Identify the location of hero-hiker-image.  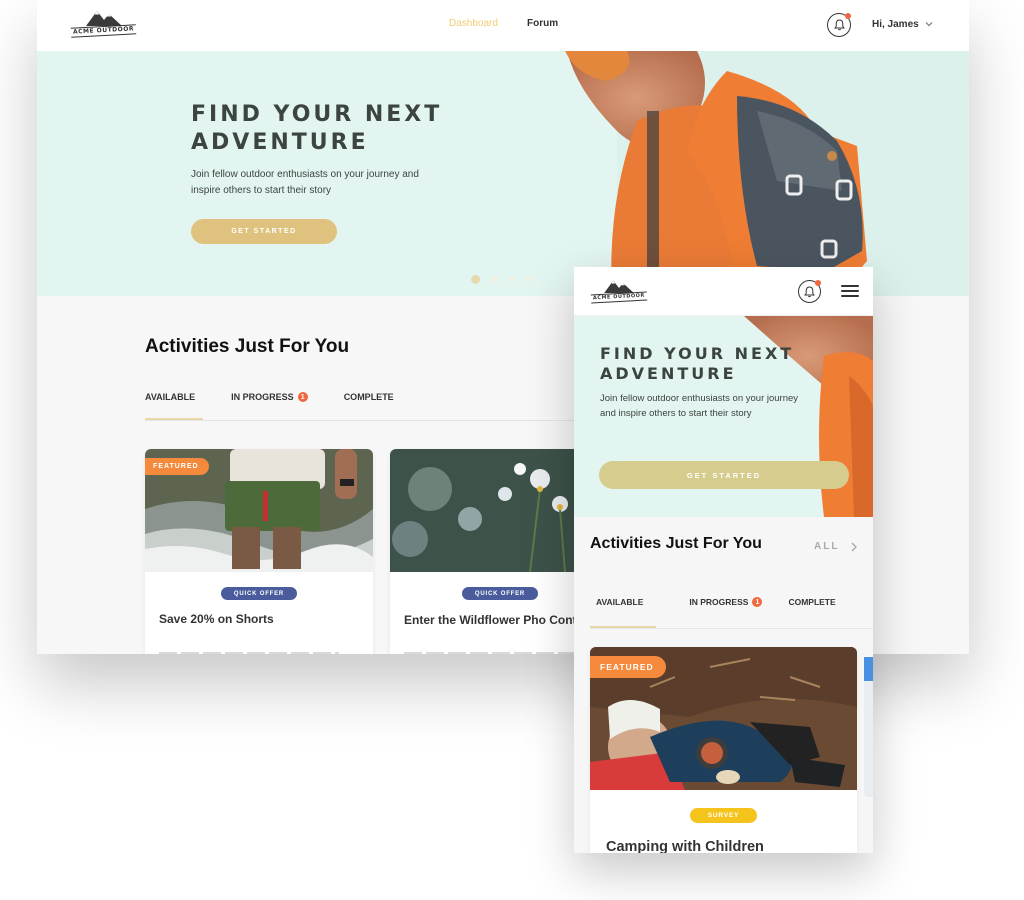
(767, 173).